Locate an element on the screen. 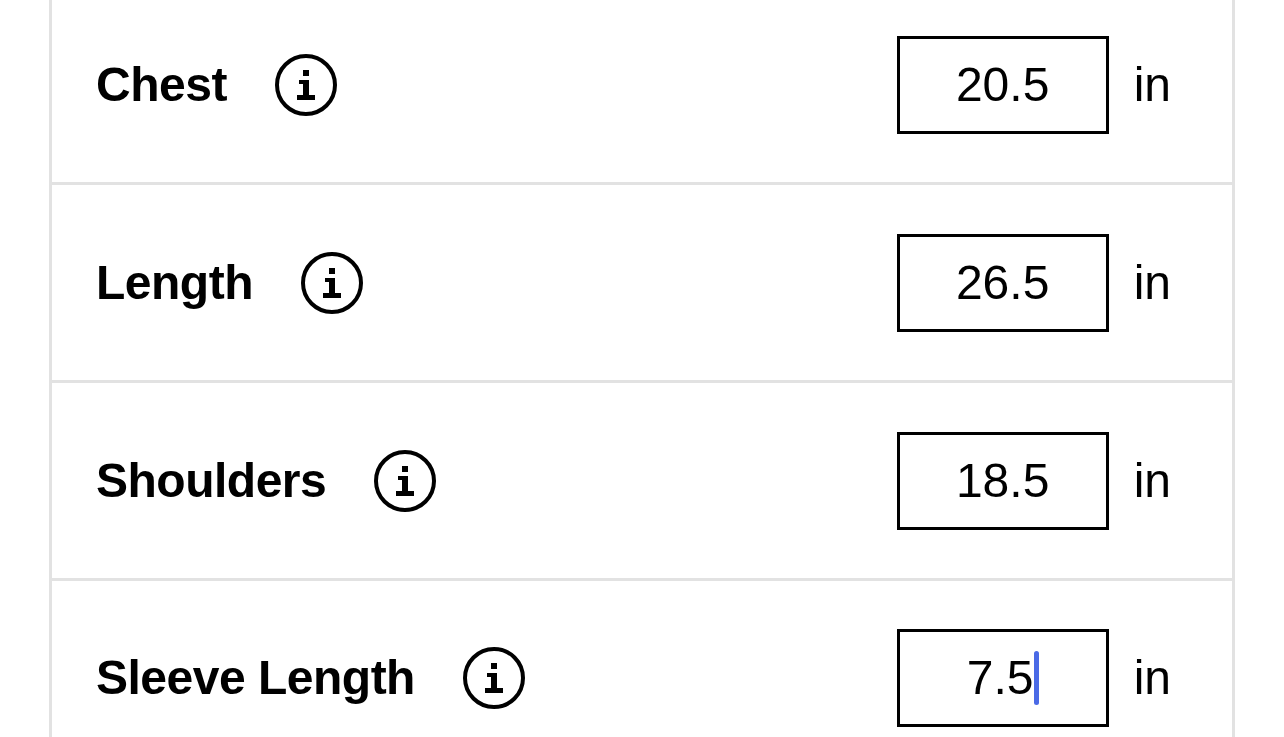 The height and width of the screenshot is (737, 1284). input-field: 20.5 is located at coordinates (1002, 84).